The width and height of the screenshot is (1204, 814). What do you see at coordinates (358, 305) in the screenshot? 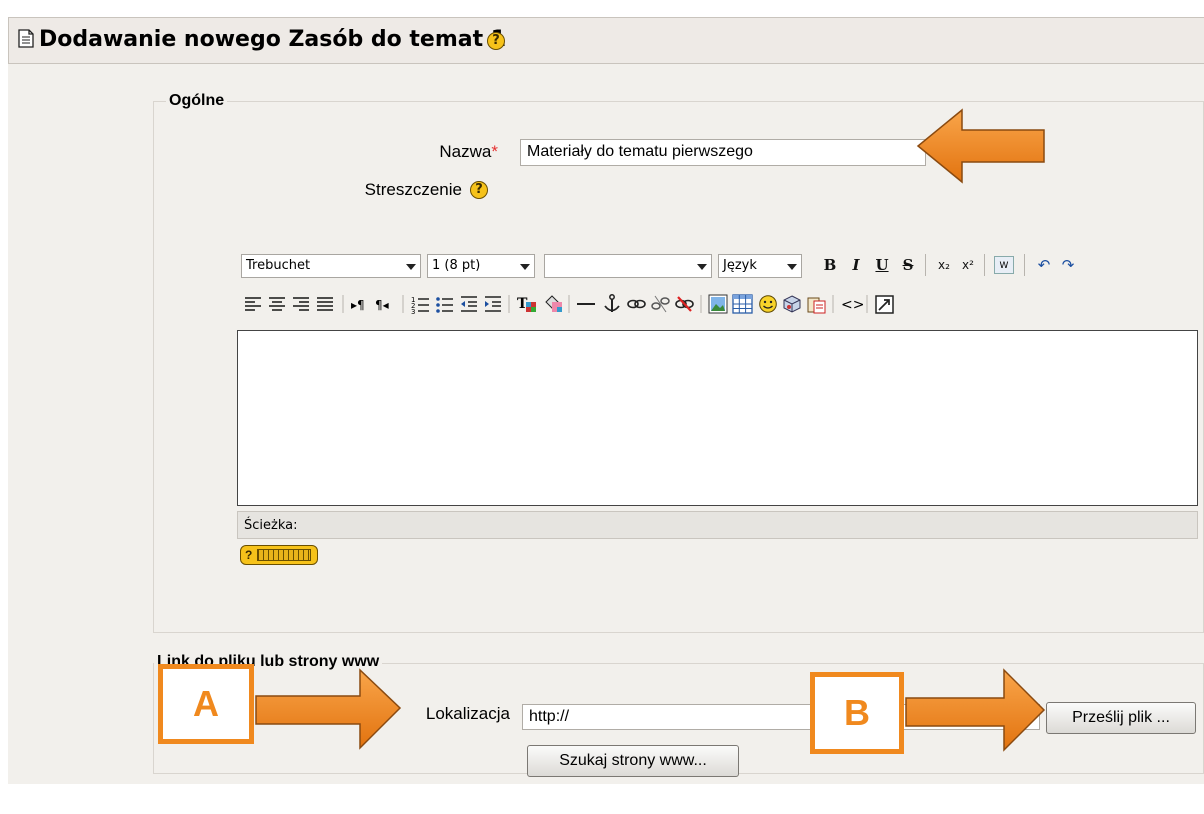
I see `ltr-icon: ▸¶` at bounding box center [358, 305].